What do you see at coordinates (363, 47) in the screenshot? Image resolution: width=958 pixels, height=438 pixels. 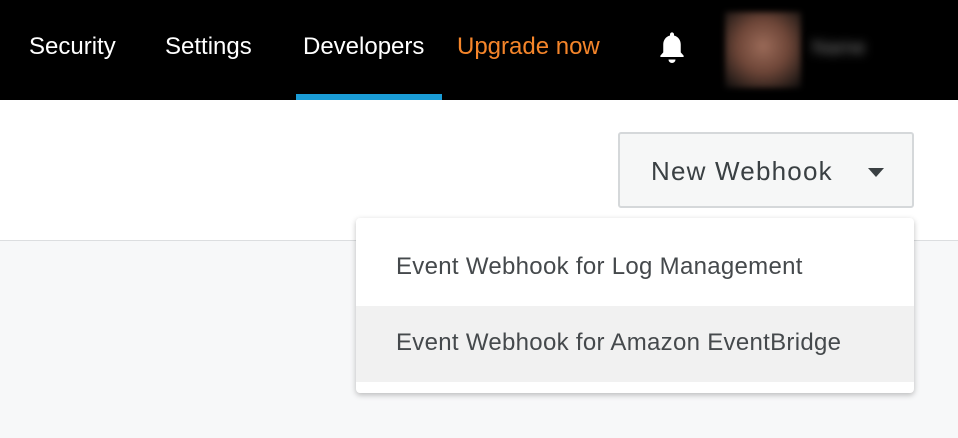 I see `nav-item-developers: Developers` at bounding box center [363, 47].